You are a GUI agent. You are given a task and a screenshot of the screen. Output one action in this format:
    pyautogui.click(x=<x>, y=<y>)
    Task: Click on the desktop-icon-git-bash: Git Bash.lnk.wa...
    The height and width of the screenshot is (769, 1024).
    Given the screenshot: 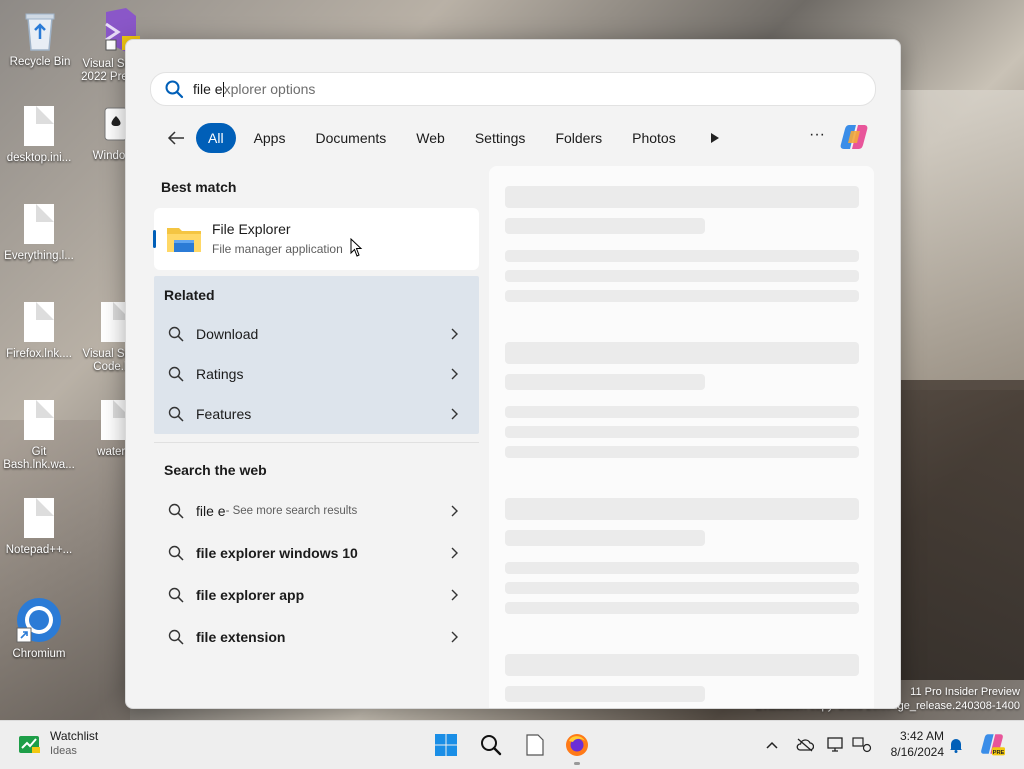 What is the action you would take?
    pyautogui.click(x=39, y=436)
    